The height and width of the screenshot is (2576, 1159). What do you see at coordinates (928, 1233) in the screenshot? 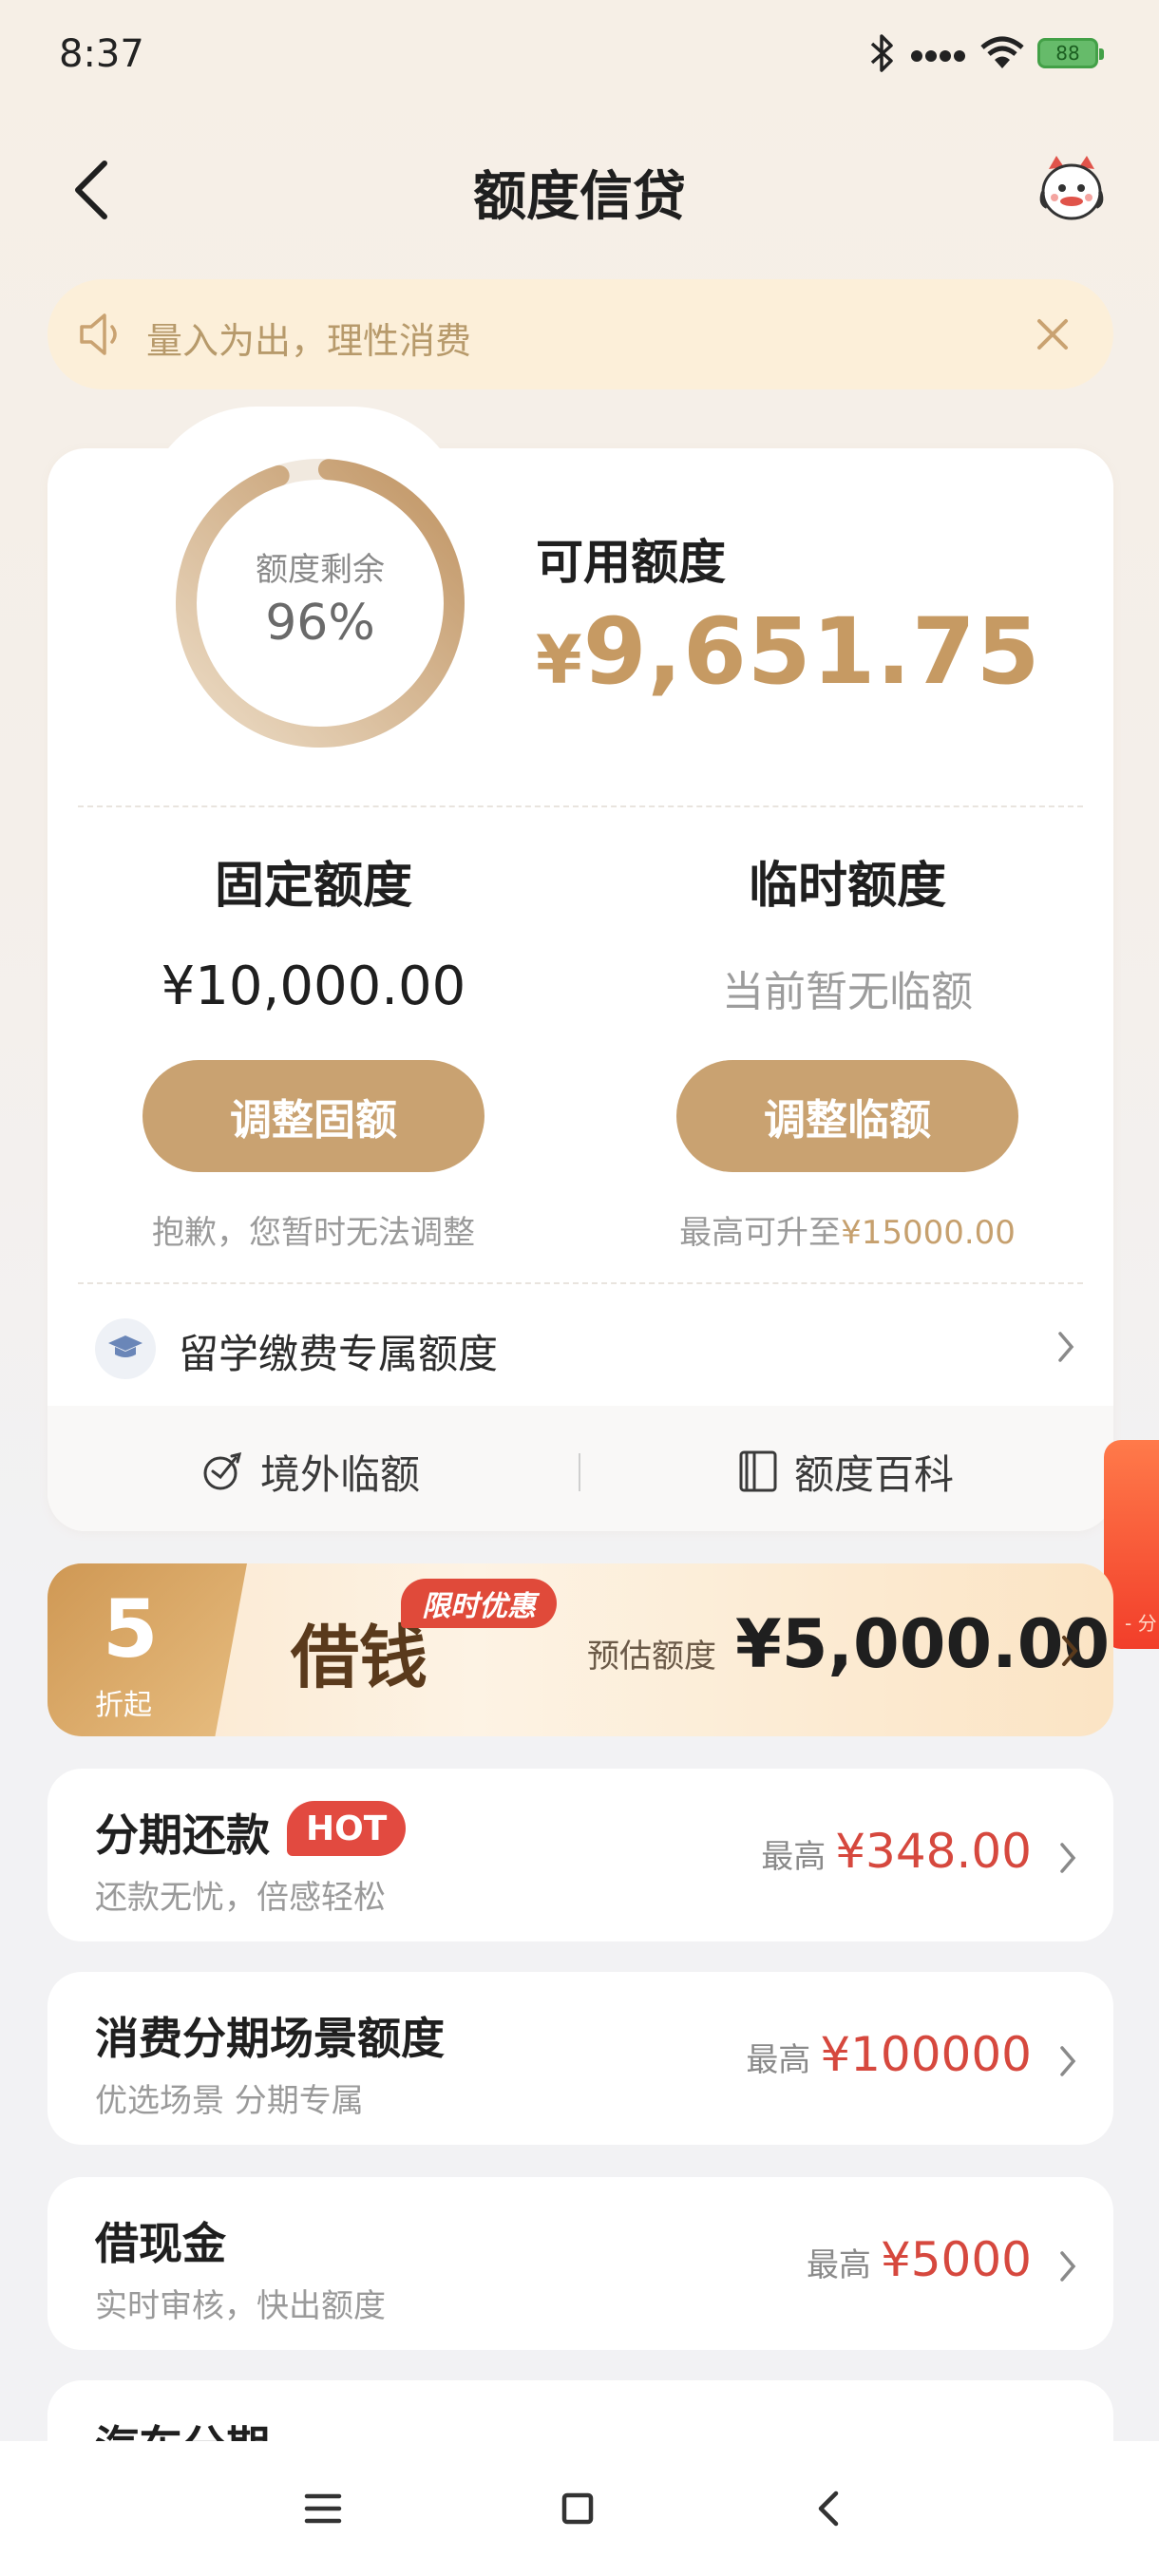
I see `temp-hint-amount: ¥15000.00` at bounding box center [928, 1233].